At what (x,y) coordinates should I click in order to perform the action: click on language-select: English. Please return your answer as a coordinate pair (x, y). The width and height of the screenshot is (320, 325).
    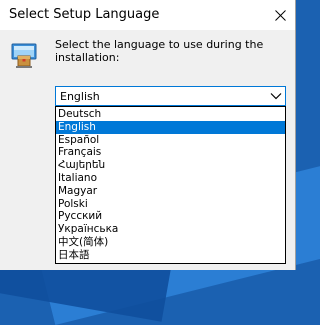
    Looking at the image, I should click on (170, 96).